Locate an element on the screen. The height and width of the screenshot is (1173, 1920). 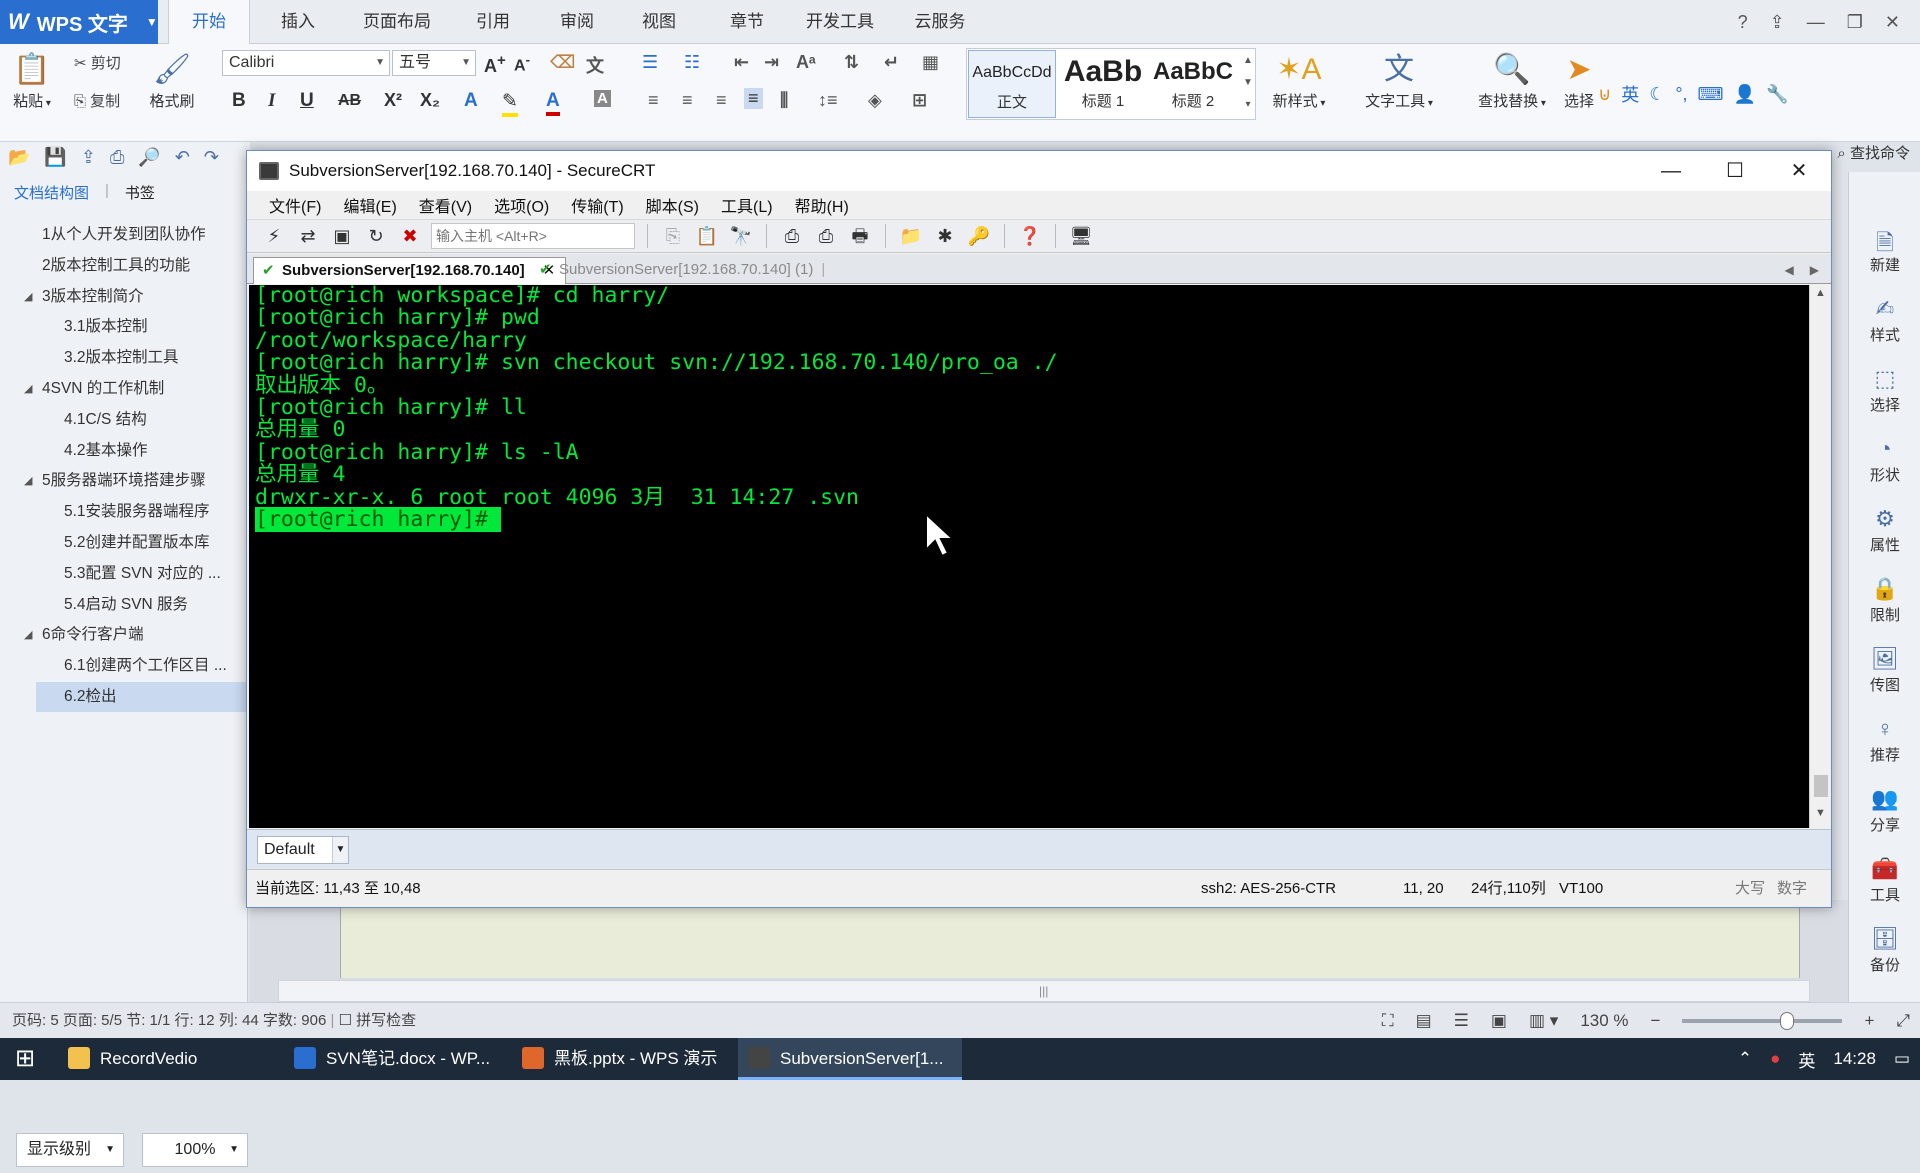
outline-item: ◢ 6命令行客户端 is located at coordinates (124, 635).